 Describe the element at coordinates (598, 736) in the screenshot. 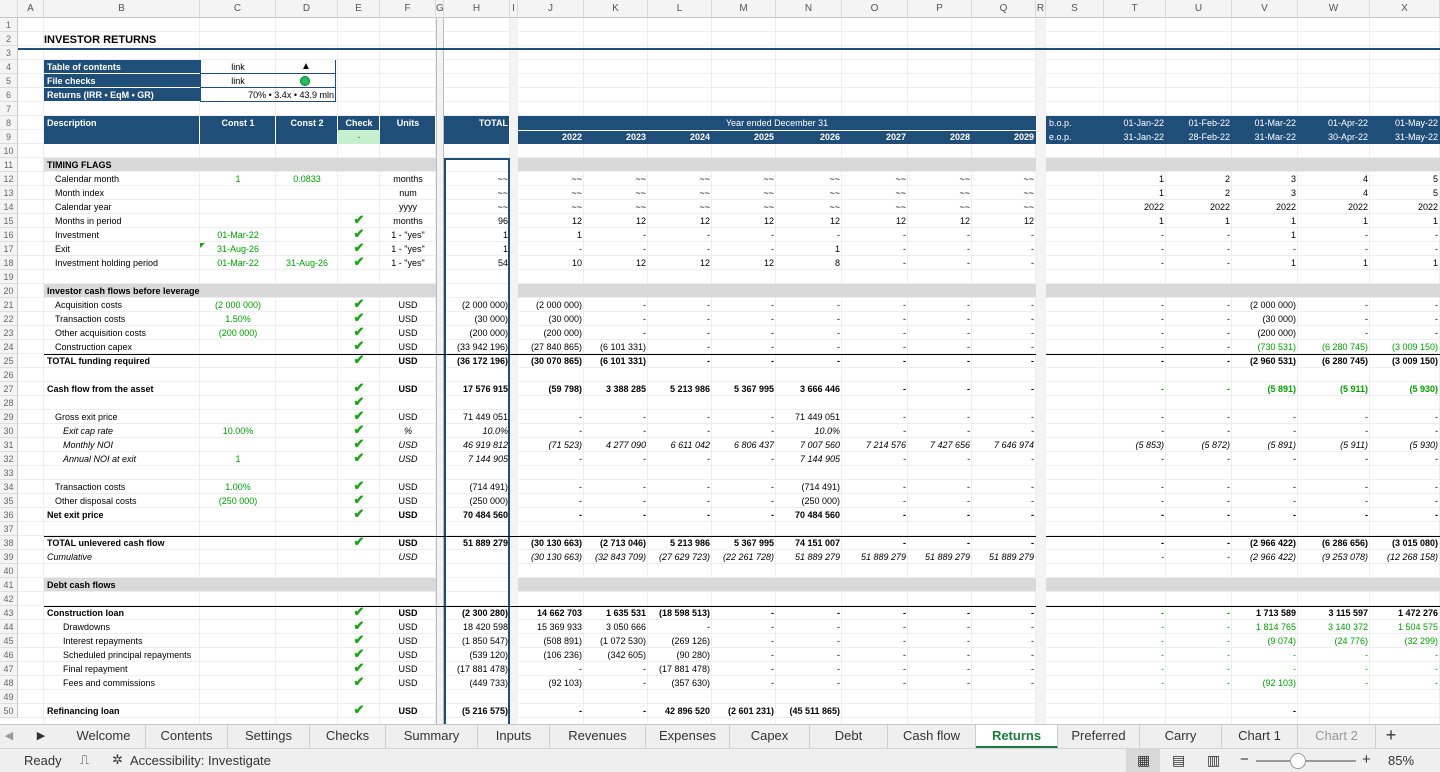

I see `tab-revenues: Revenues` at that location.